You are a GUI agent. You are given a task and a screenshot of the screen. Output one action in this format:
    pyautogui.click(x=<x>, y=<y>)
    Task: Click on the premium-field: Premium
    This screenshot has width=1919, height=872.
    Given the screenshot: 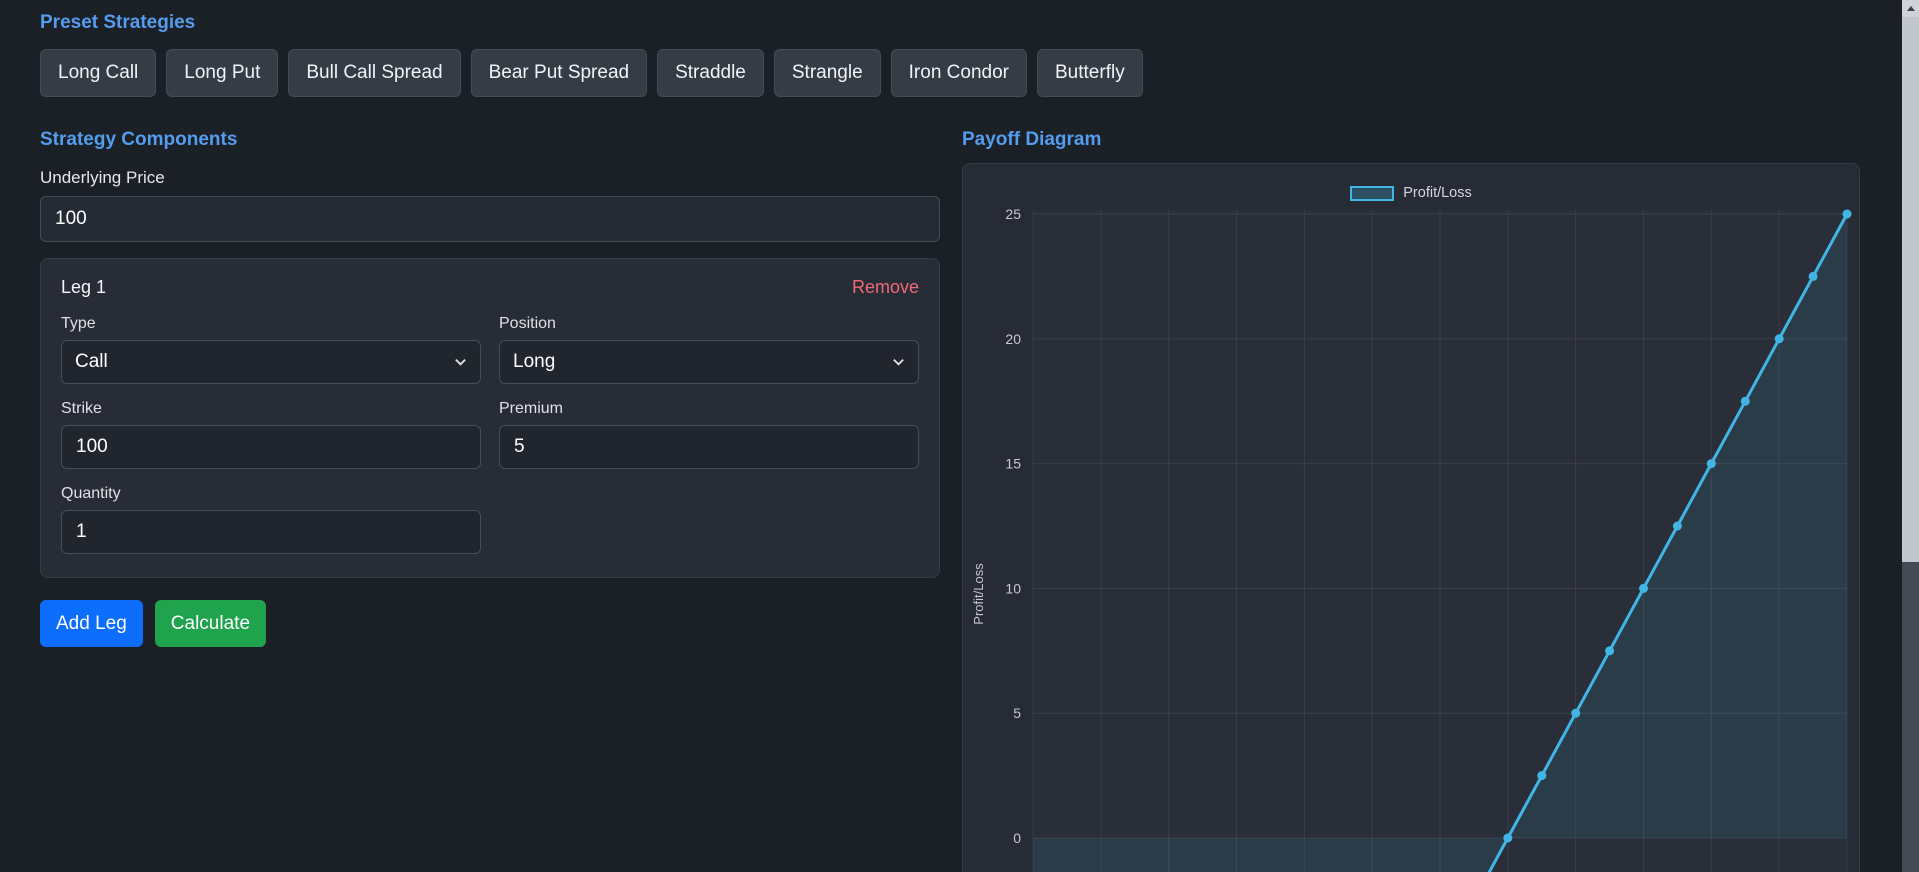 What is the action you would take?
    pyautogui.click(x=709, y=434)
    